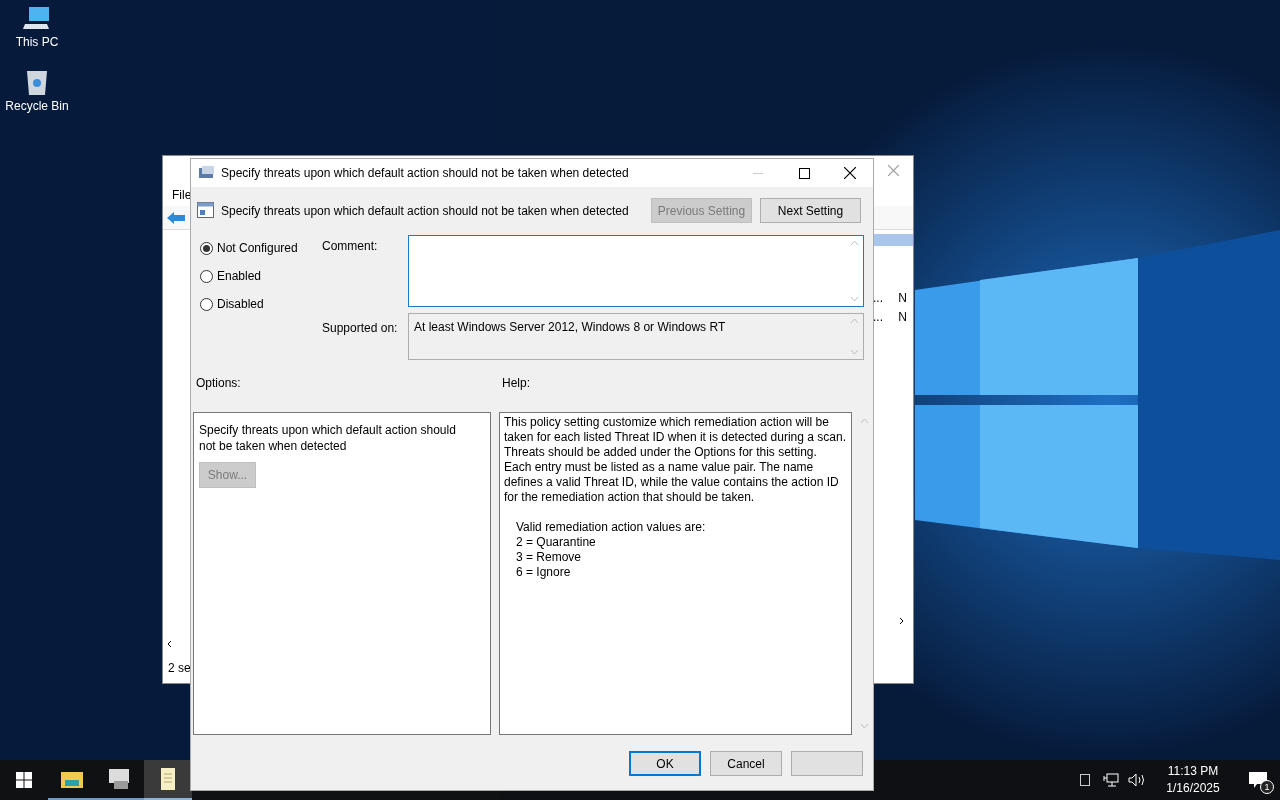 The height and width of the screenshot is (800, 1280). Describe the element at coordinates (360, 328) in the screenshot. I see `supported-label: Supported on:` at that location.